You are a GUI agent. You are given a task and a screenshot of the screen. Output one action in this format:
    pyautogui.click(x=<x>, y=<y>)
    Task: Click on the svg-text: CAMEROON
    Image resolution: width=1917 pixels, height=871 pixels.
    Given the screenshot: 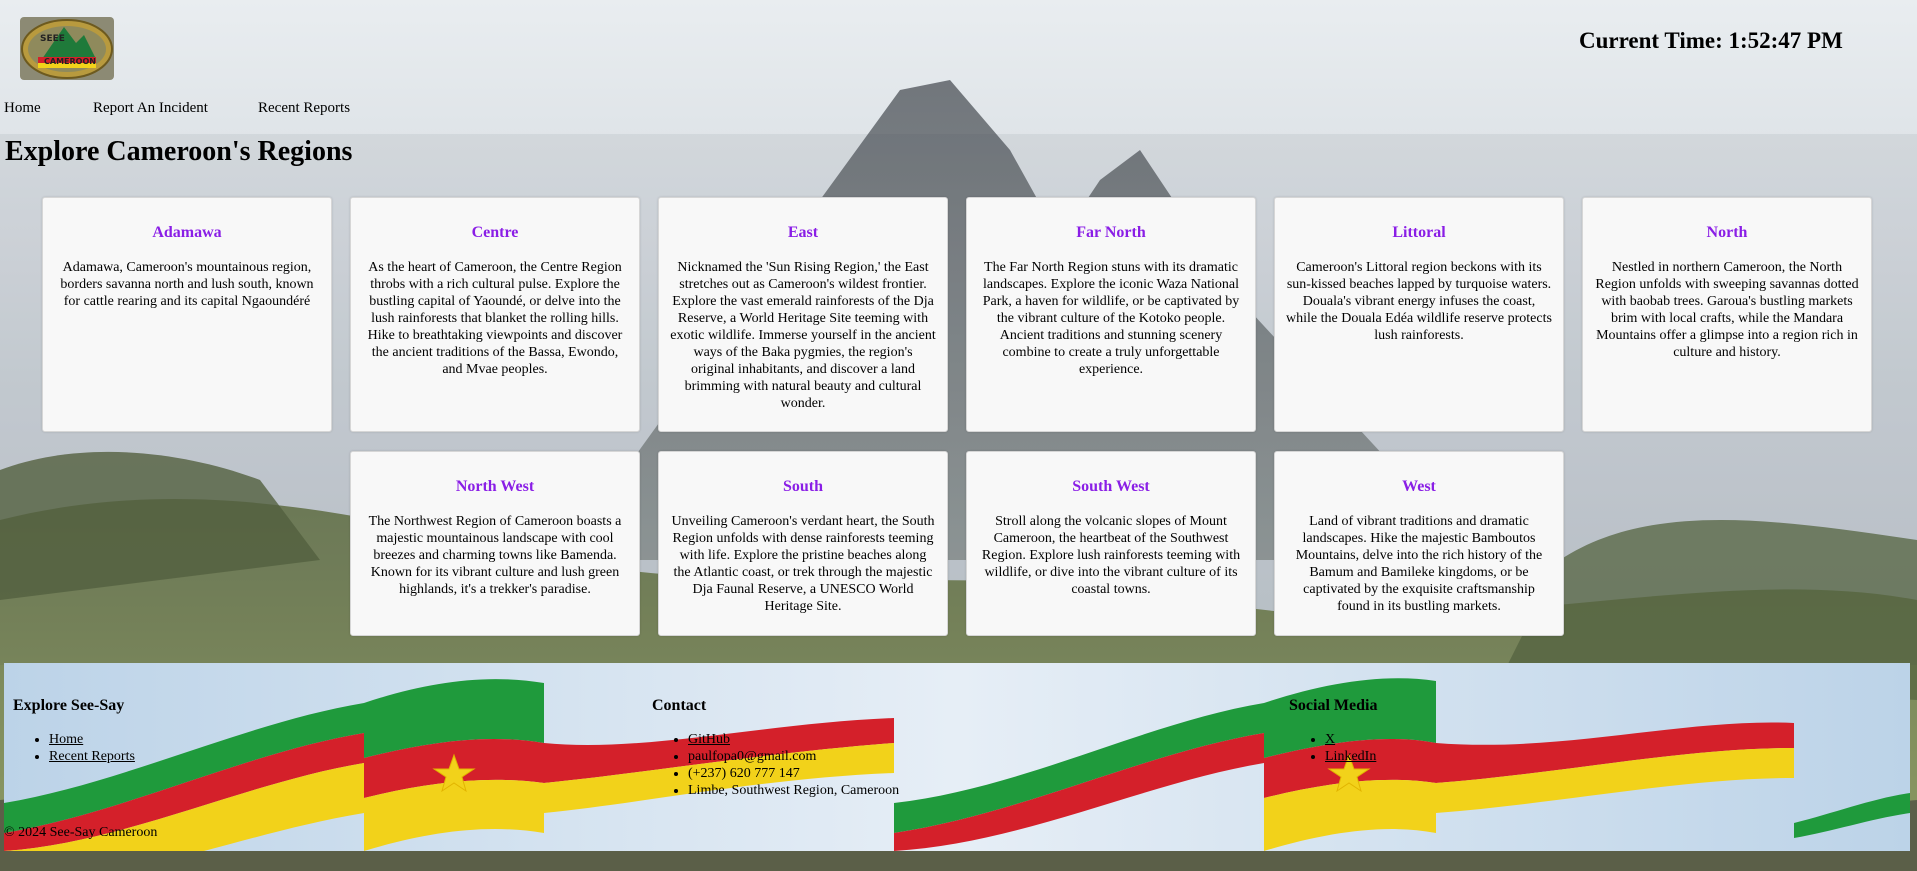 What is the action you would take?
    pyautogui.click(x=70, y=61)
    